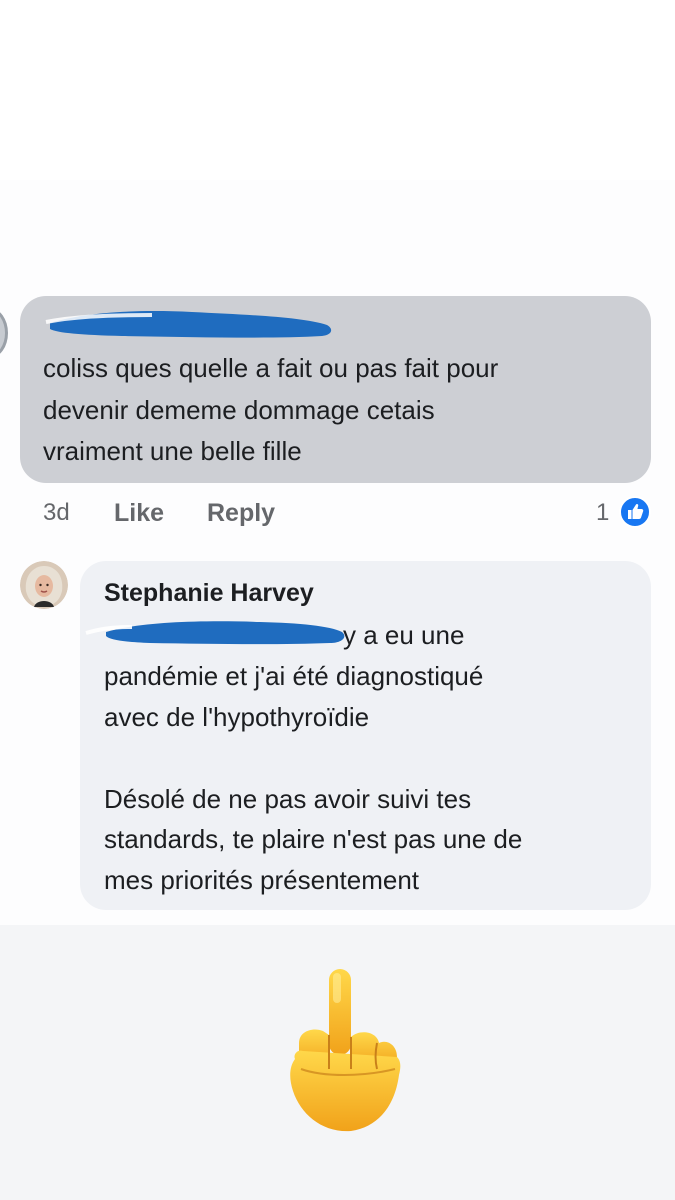 The image size is (675, 1200). Describe the element at coordinates (404, 635) in the screenshot. I see `reply-text-line-1: y a eu une` at that location.